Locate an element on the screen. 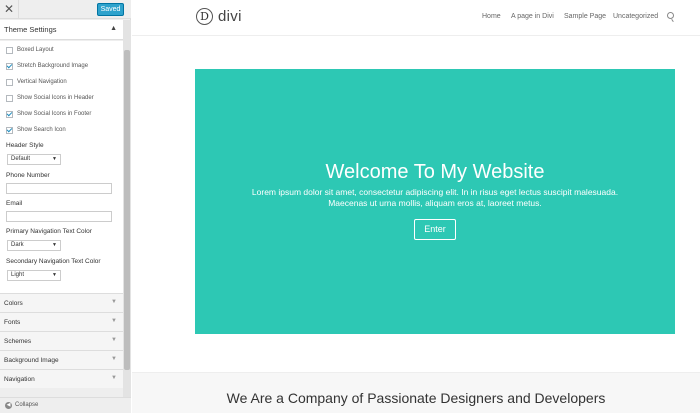 The height and width of the screenshot is (413, 700). collapse-label: Collapse is located at coordinates (27, 405).